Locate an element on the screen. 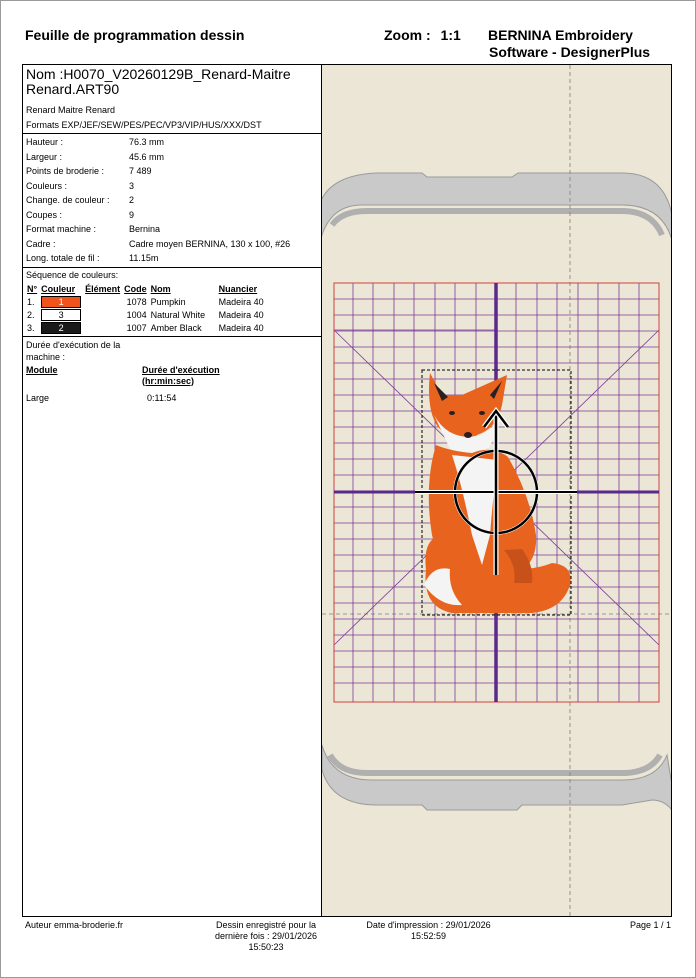  property-label: Coupes : is located at coordinates (44, 214).